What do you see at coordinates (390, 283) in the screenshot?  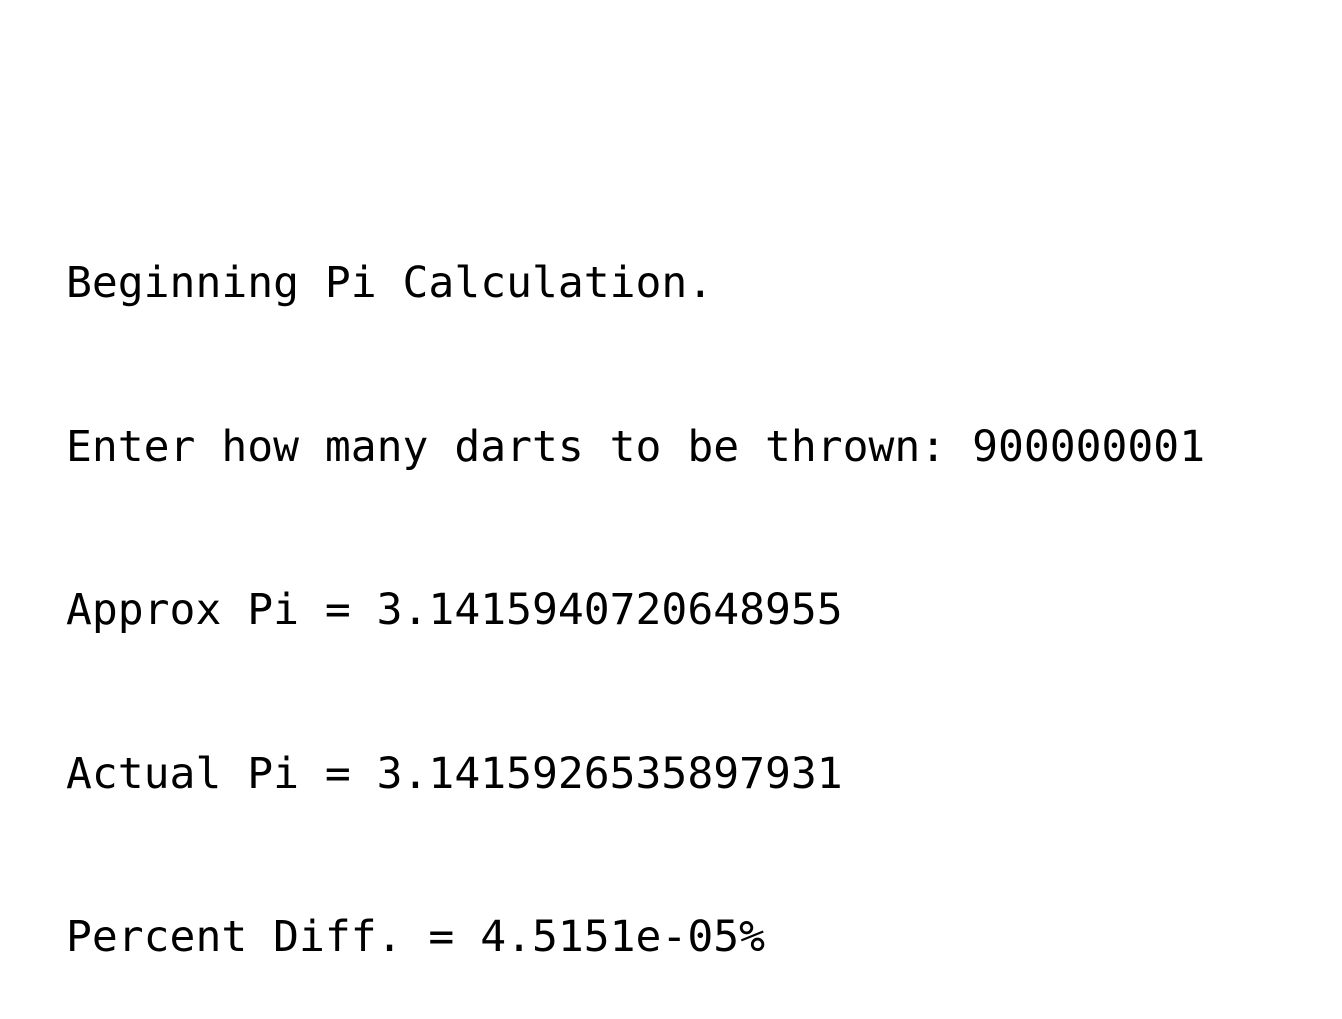 I see `console-line-beginning: Beginning Pi Calculation.` at bounding box center [390, 283].